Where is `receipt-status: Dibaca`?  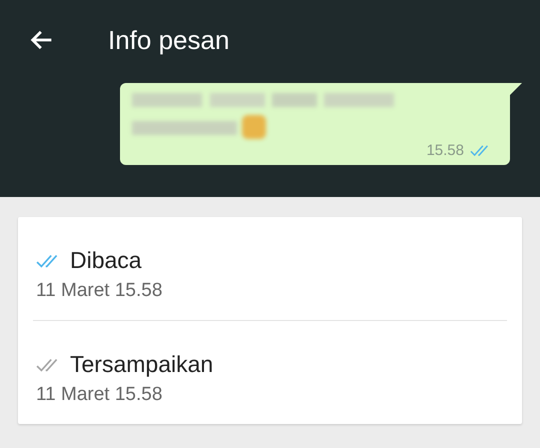
receipt-status: Dibaca is located at coordinates (106, 260).